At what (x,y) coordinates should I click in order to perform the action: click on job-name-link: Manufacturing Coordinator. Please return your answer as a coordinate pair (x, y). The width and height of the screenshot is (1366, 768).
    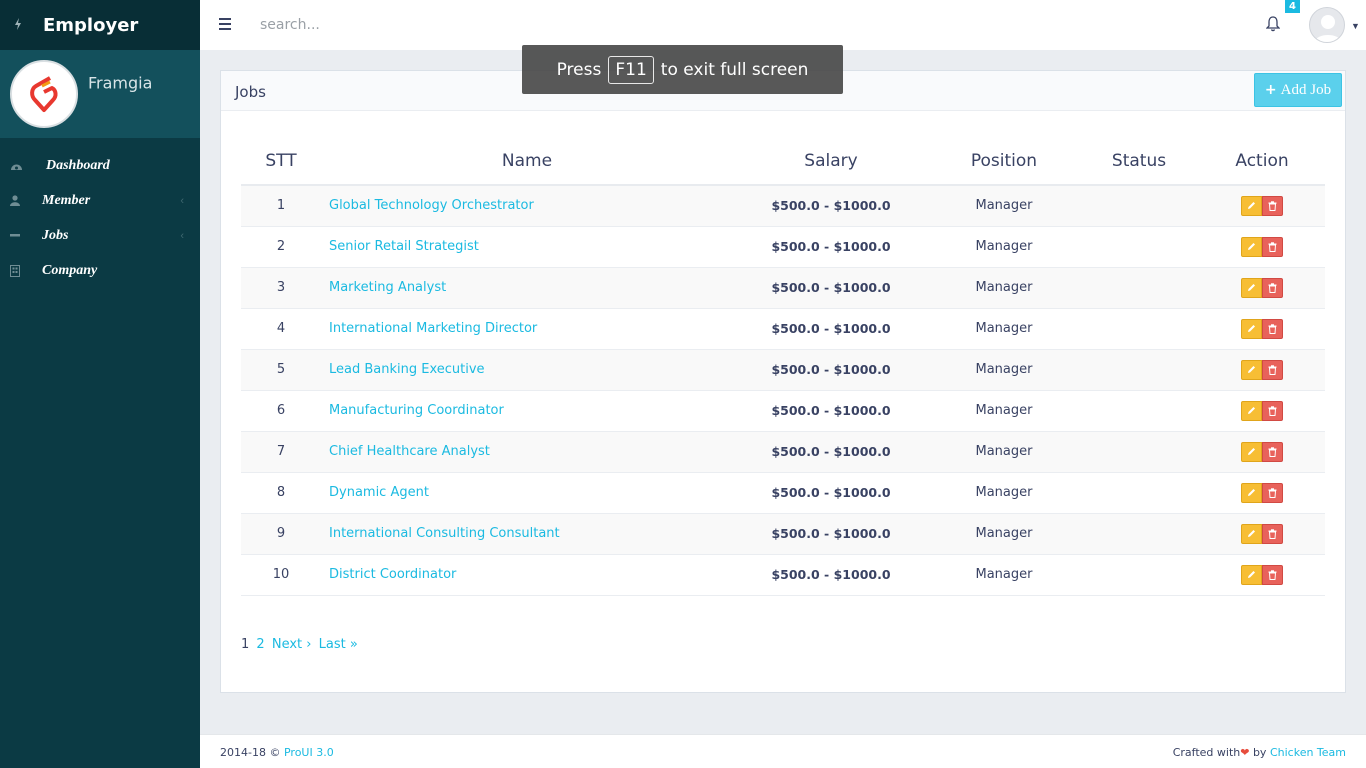
    Looking at the image, I should click on (416, 410).